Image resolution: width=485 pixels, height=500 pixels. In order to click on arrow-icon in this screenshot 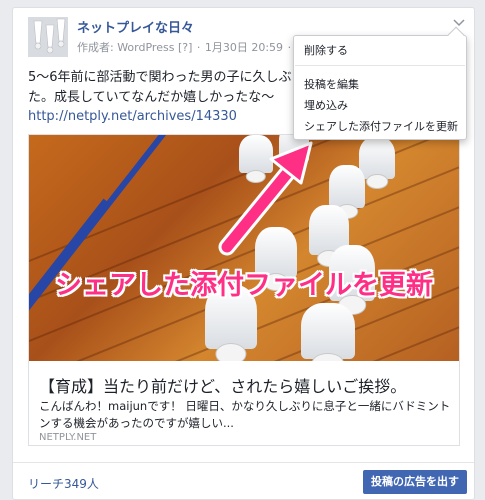, I will do `click(265, 198)`.